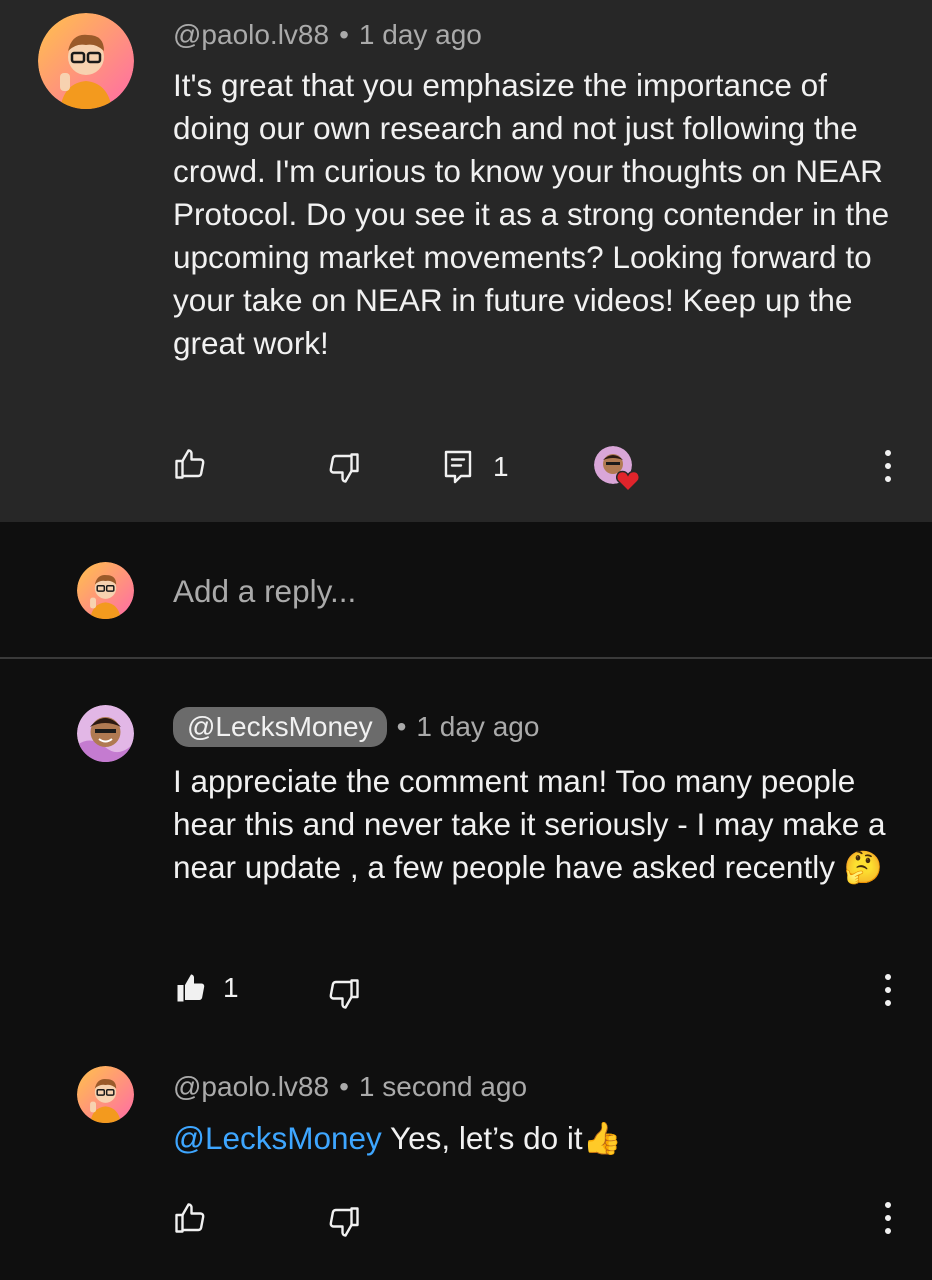 This screenshot has height=1280, width=932. What do you see at coordinates (476, 467) in the screenshot?
I see `reply-button: 1` at bounding box center [476, 467].